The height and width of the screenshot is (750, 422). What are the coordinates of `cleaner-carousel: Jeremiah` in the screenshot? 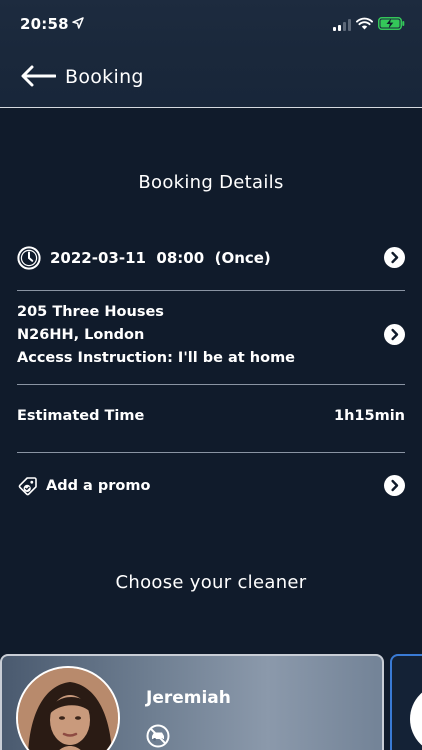 It's located at (211, 702).